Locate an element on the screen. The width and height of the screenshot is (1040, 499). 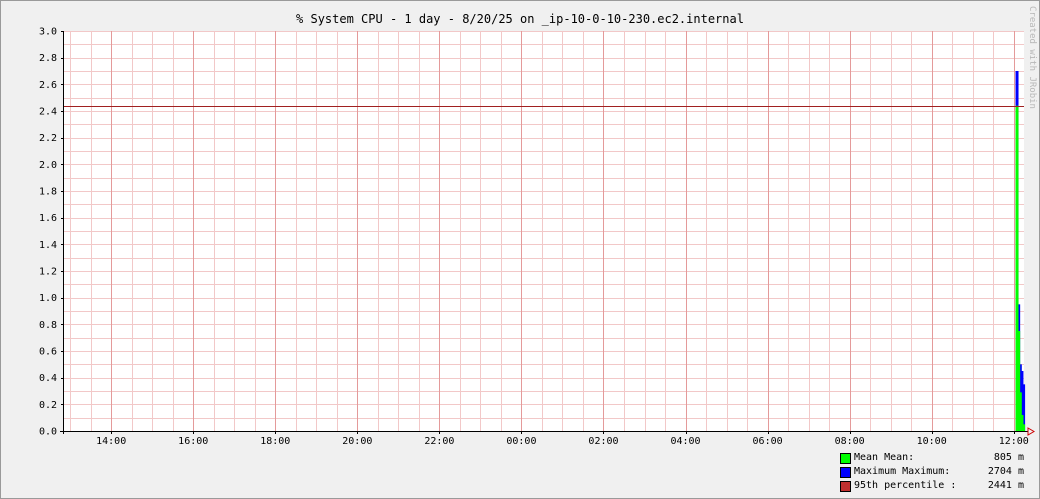
y-tick-label: 1.2 is located at coordinates (48, 272).